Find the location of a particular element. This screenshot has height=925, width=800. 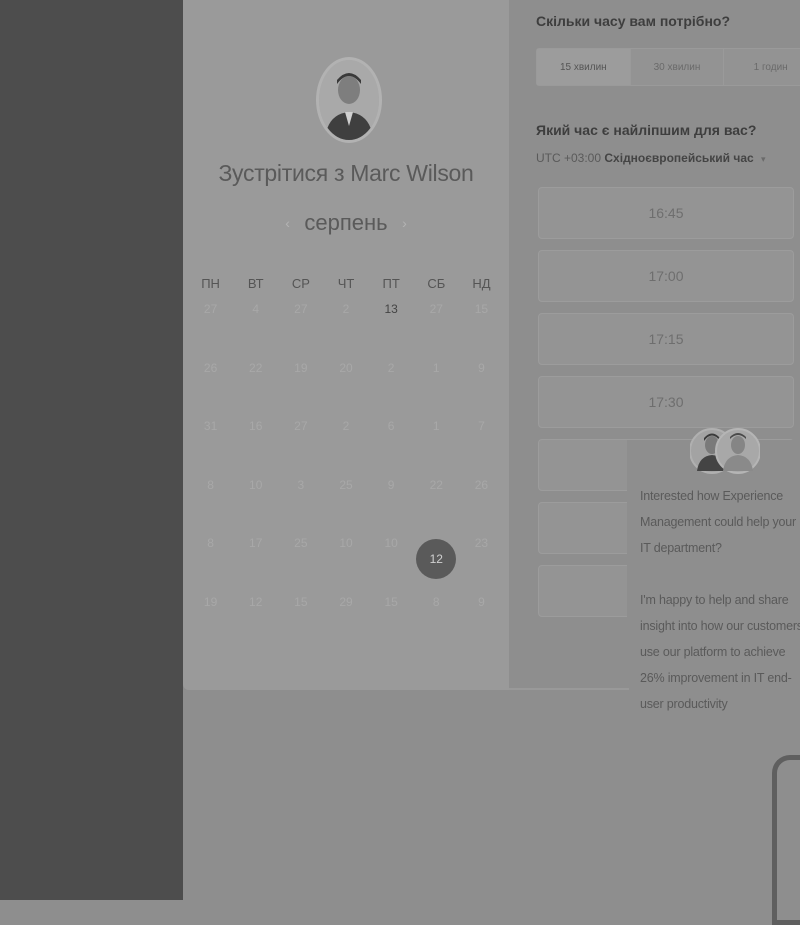

weekday-label: СБ is located at coordinates (436, 283).